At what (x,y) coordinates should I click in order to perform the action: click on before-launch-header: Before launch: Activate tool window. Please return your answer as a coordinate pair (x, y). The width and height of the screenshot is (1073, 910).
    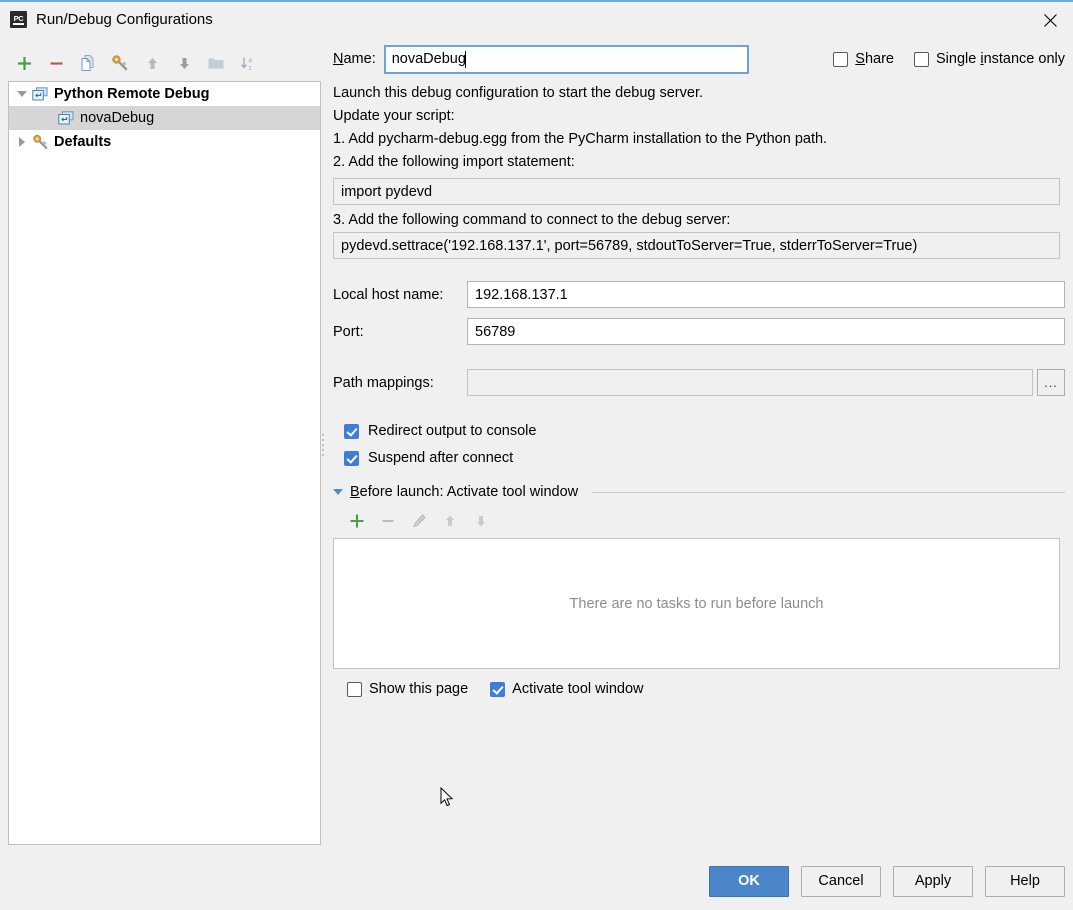
    Looking at the image, I should click on (699, 492).